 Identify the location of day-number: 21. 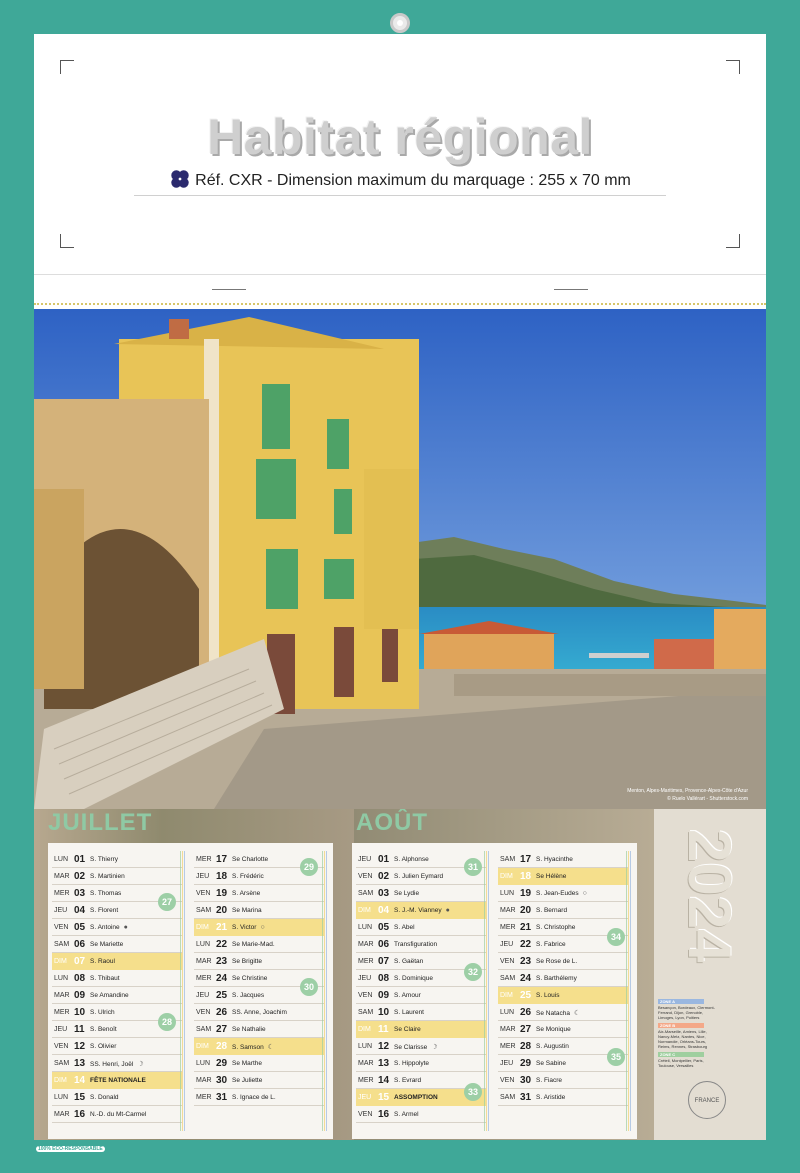
(222, 927).